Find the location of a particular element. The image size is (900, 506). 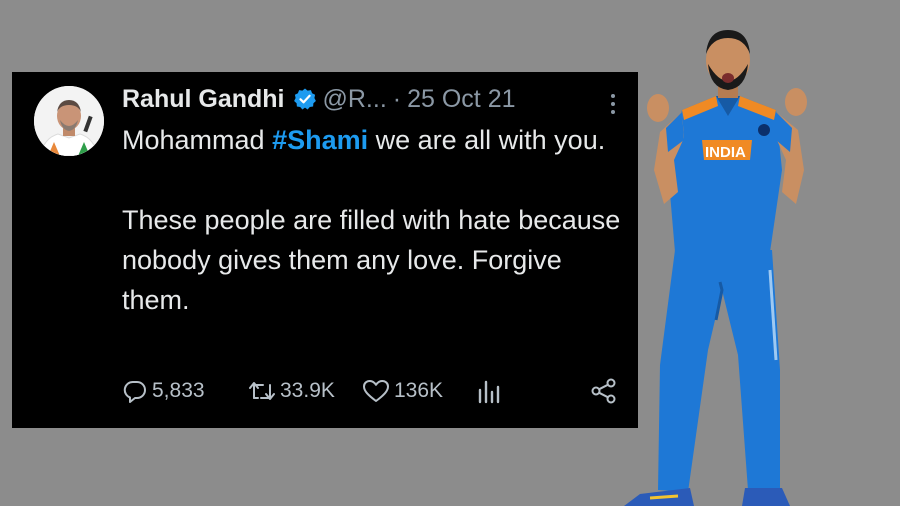

text-suffix: we are all with you. is located at coordinates (487, 140).